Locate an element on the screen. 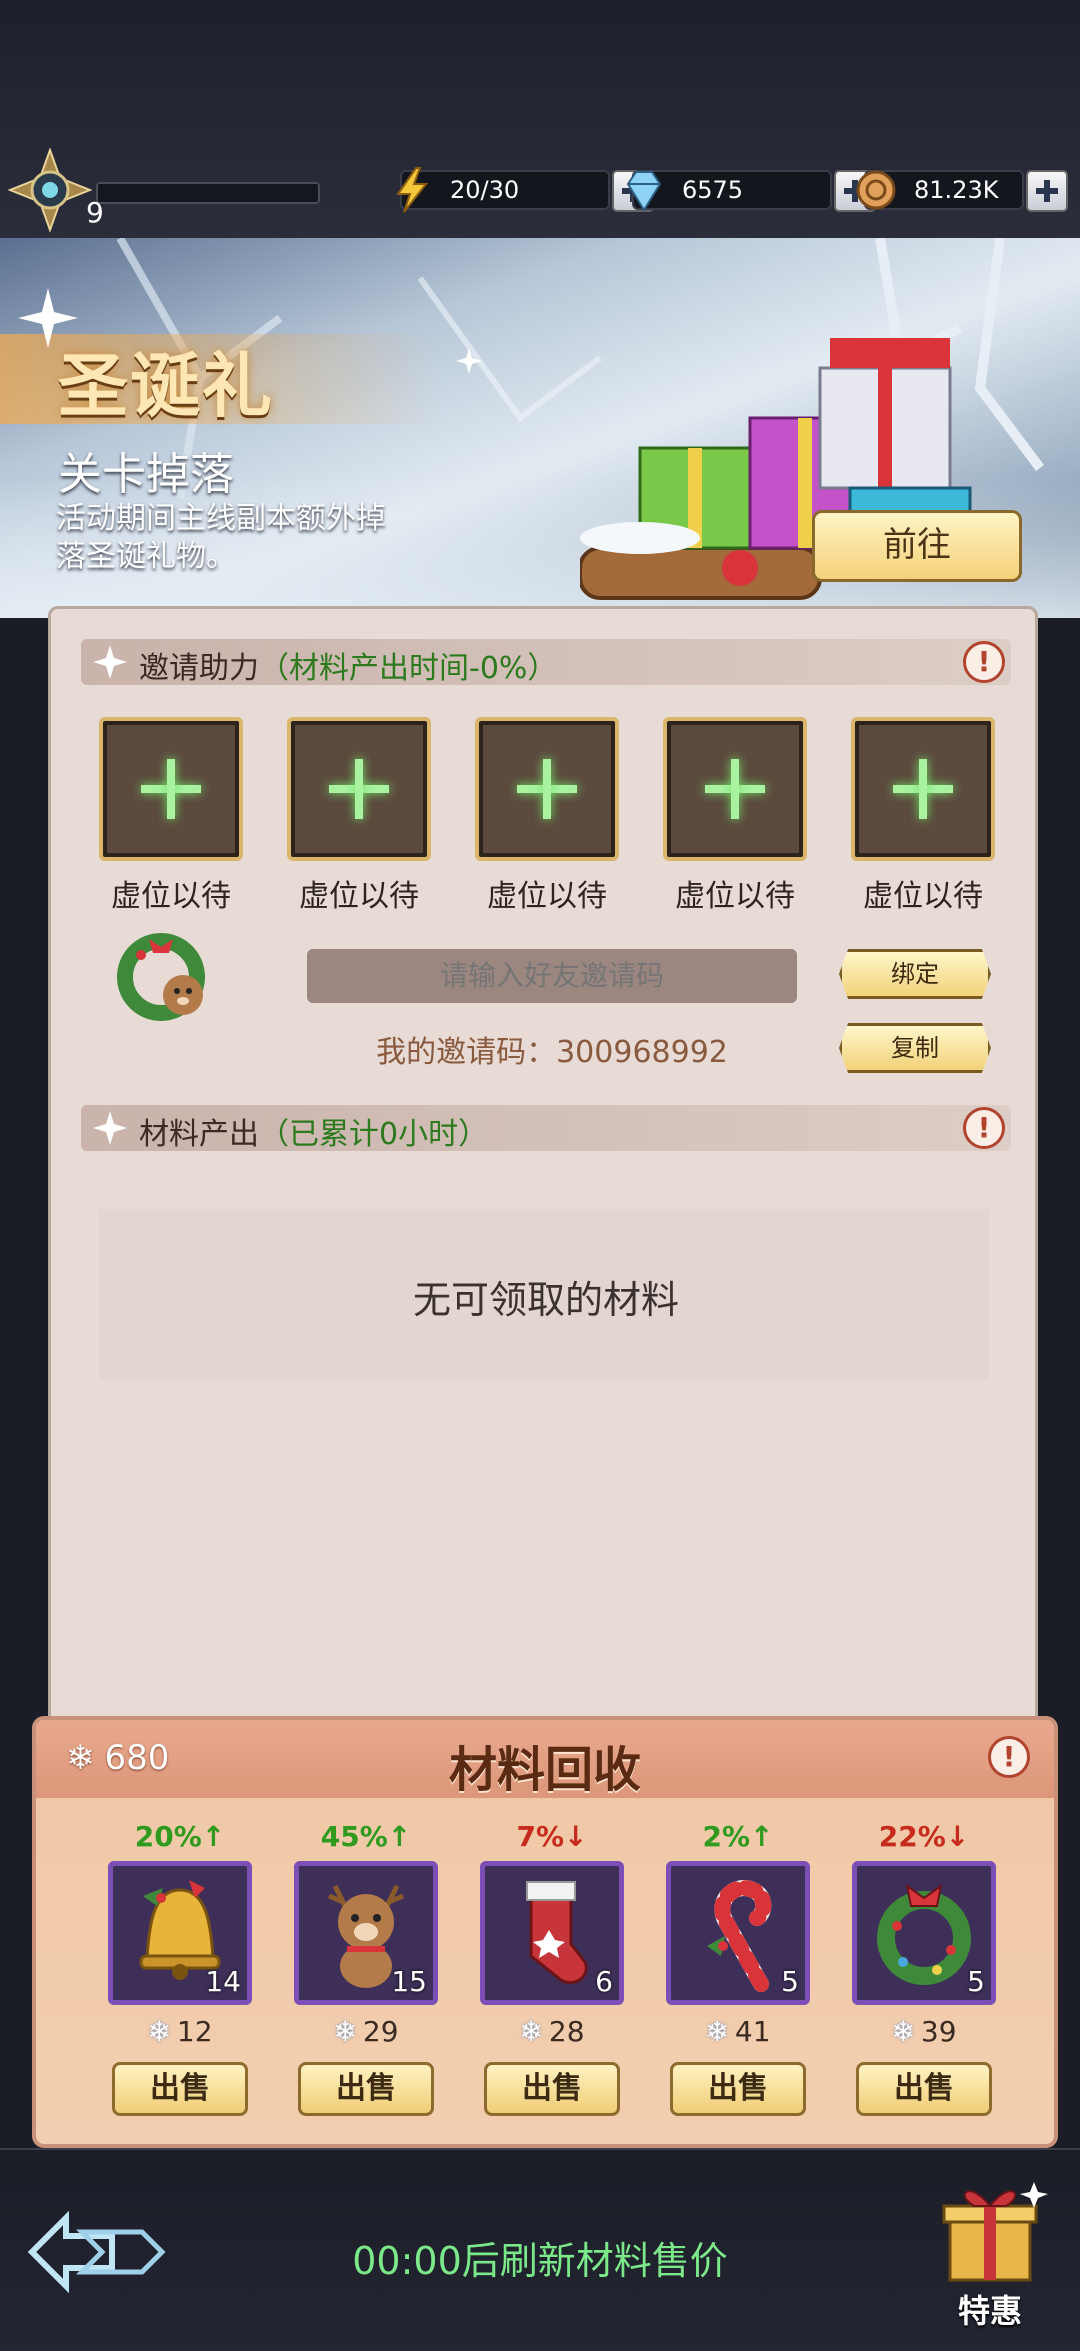  copy-button: 复制 is located at coordinates (915, 1048).